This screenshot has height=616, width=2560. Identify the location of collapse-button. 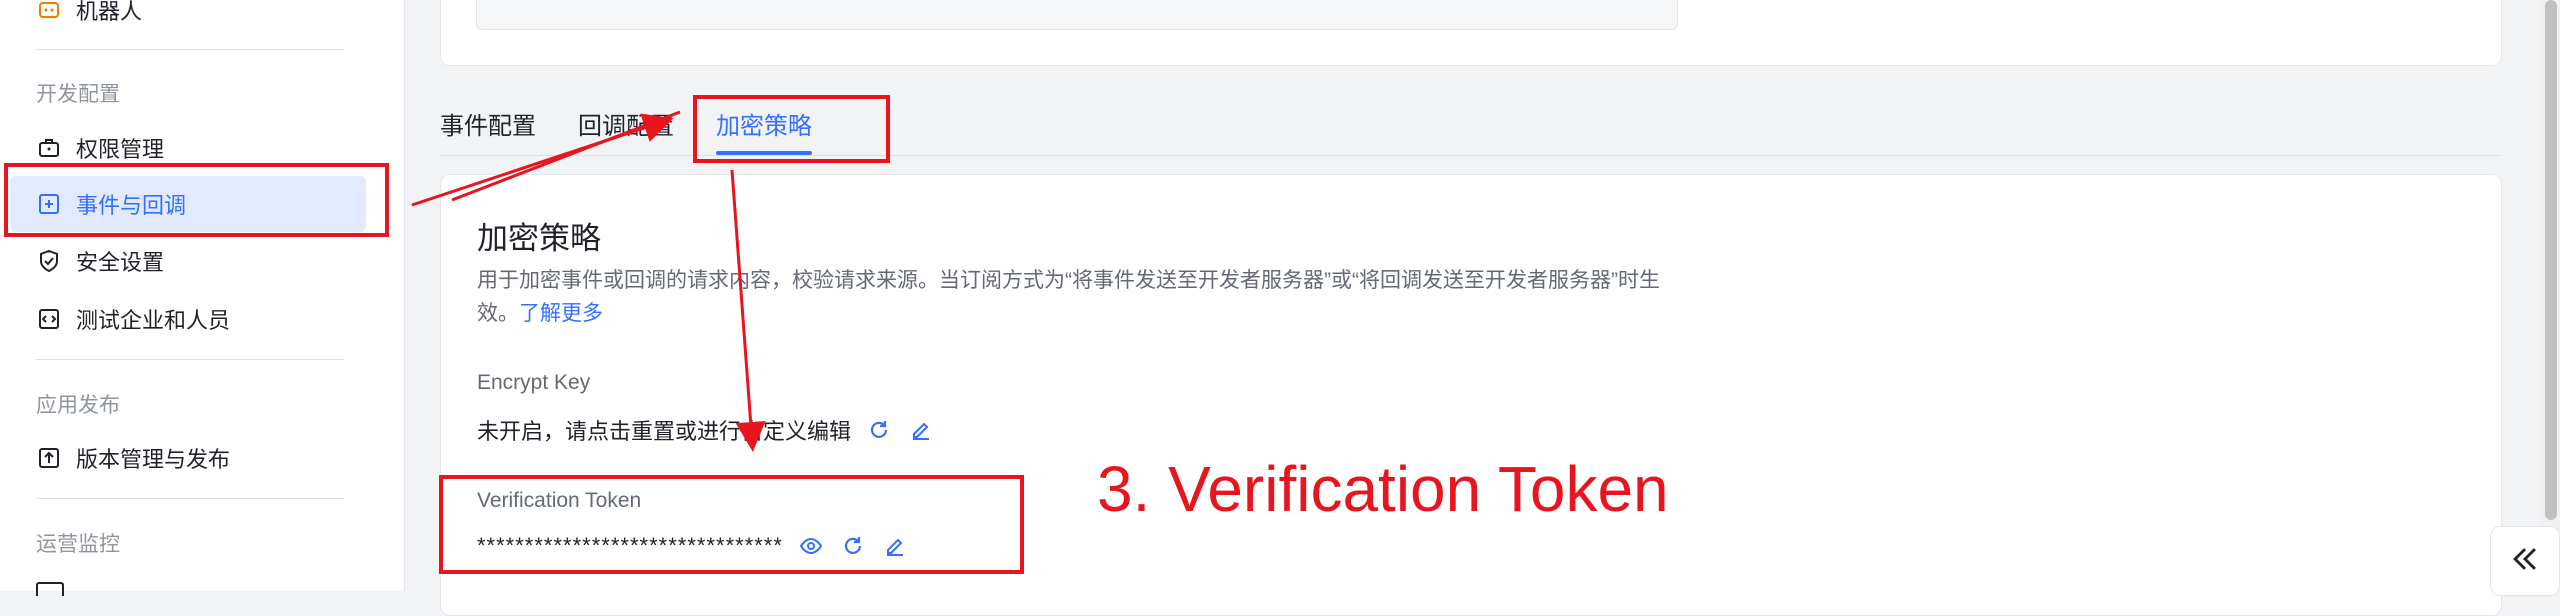
(2525, 561).